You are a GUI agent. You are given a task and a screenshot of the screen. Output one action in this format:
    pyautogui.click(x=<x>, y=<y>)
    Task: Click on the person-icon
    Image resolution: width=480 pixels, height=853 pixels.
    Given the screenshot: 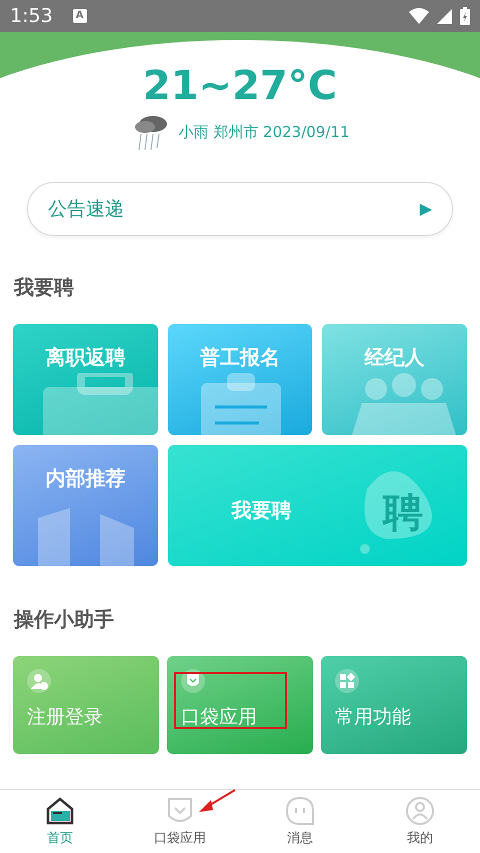 What is the action you would take?
    pyautogui.click(x=420, y=811)
    